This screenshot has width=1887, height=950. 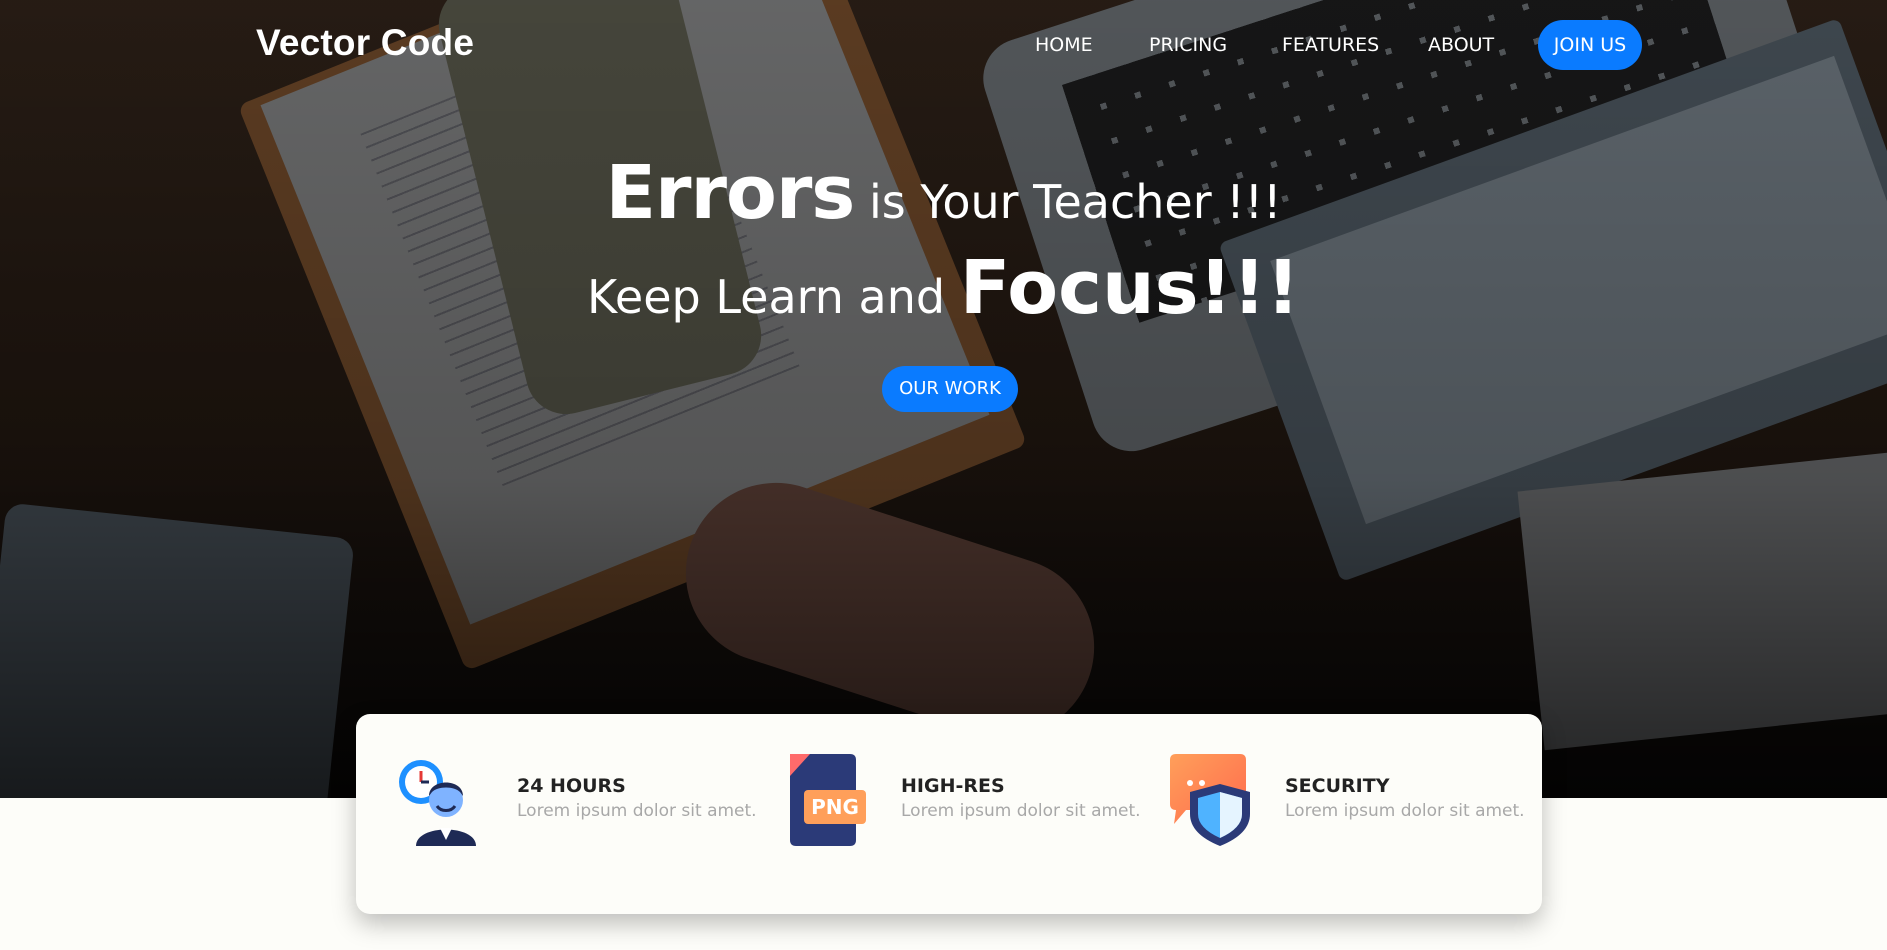 What do you see at coordinates (1330, 45) in the screenshot?
I see `nav-item-features: FEATURES` at bounding box center [1330, 45].